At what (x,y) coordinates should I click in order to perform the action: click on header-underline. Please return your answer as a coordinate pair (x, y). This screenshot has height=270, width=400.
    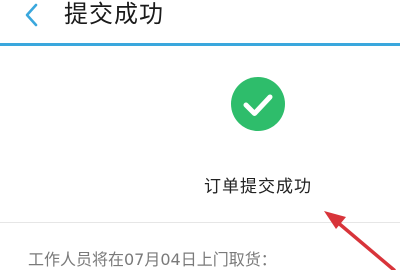
    Looking at the image, I should click on (200, 44).